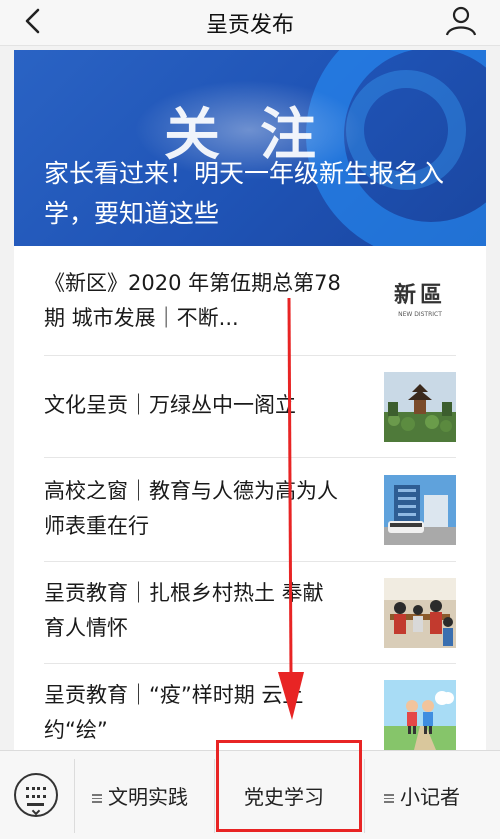 The height and width of the screenshot is (839, 500). What do you see at coordinates (36, 795) in the screenshot?
I see `keyboard-icon` at bounding box center [36, 795].